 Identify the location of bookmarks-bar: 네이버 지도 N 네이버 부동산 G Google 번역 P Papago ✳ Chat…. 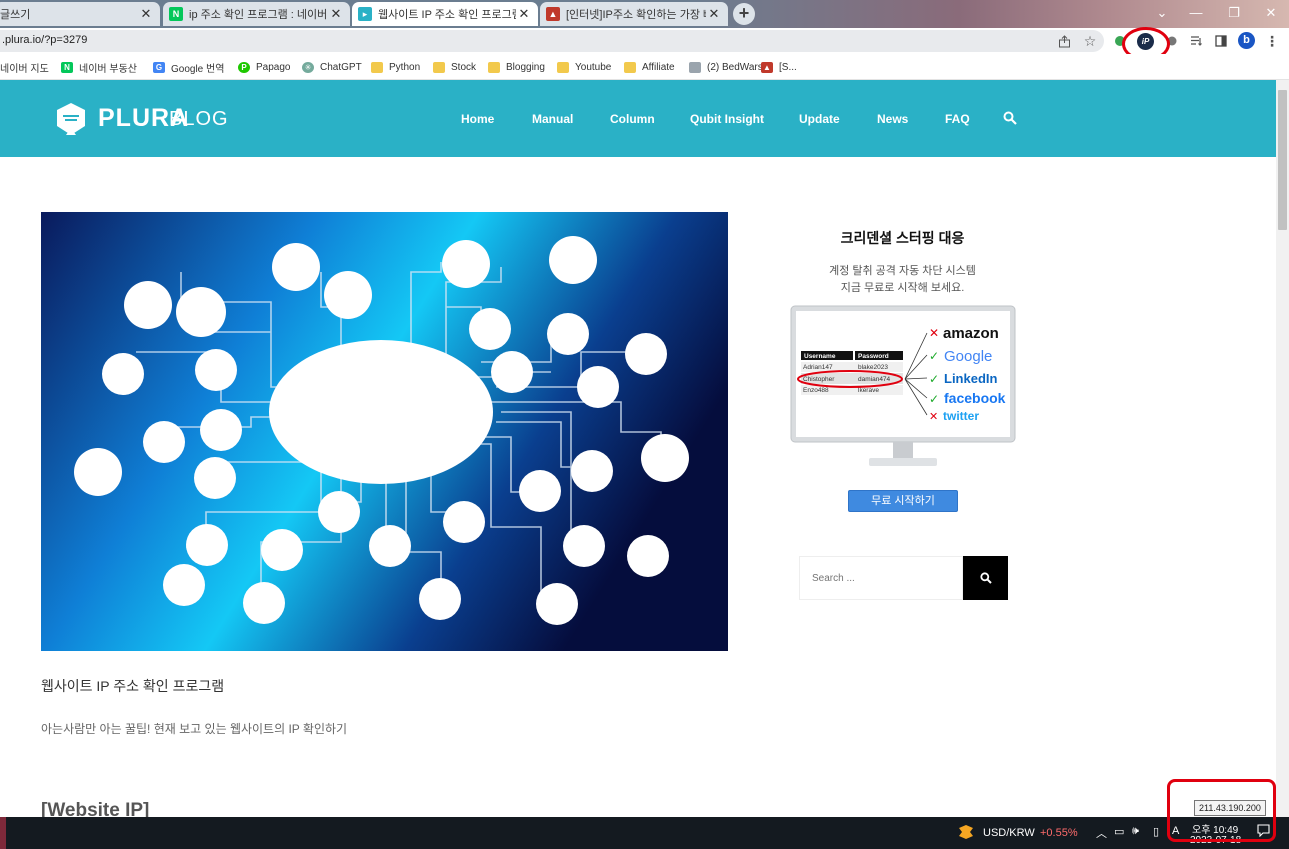
(644, 67).